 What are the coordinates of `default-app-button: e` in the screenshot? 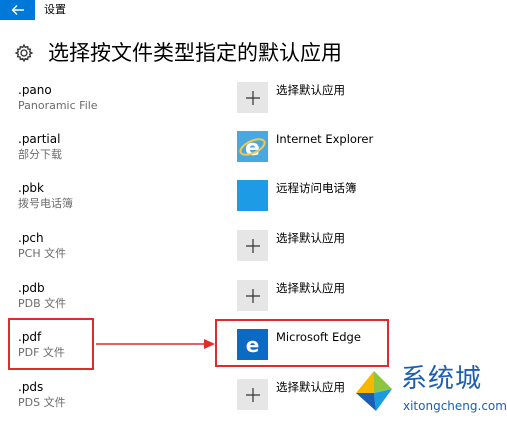 It's located at (252, 146).